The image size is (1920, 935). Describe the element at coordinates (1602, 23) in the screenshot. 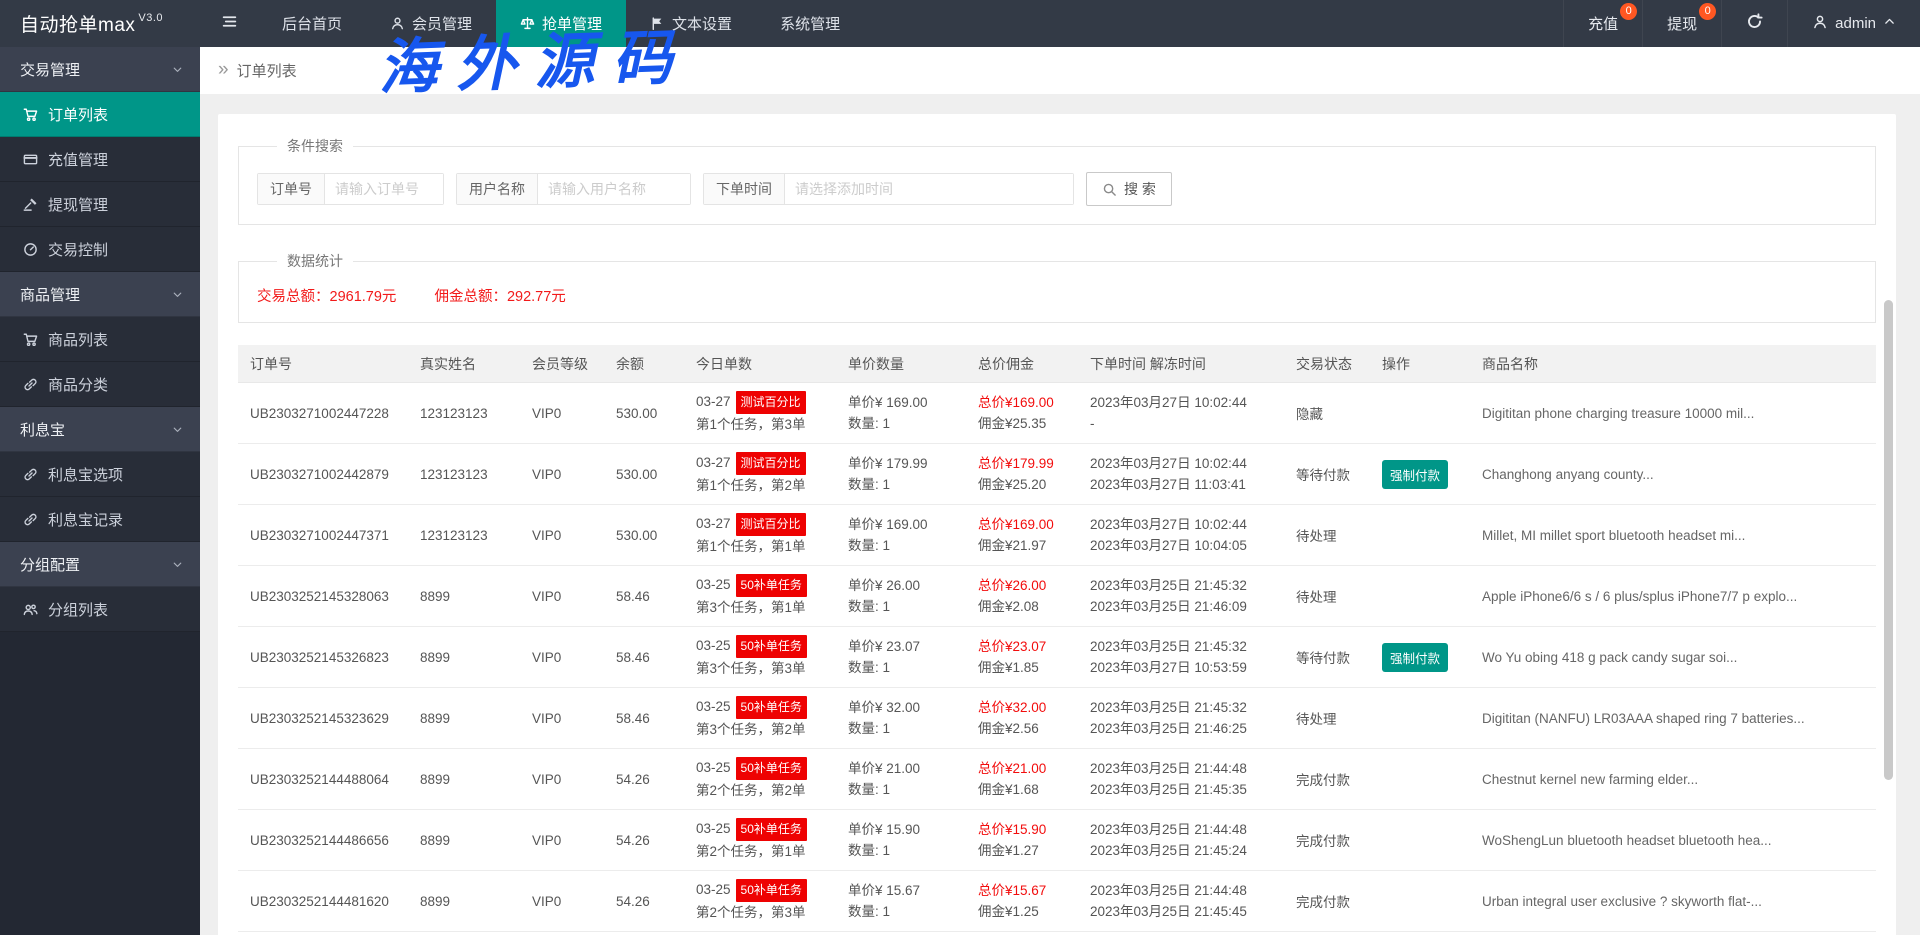

I see `recharge-button: 充值 0` at that location.